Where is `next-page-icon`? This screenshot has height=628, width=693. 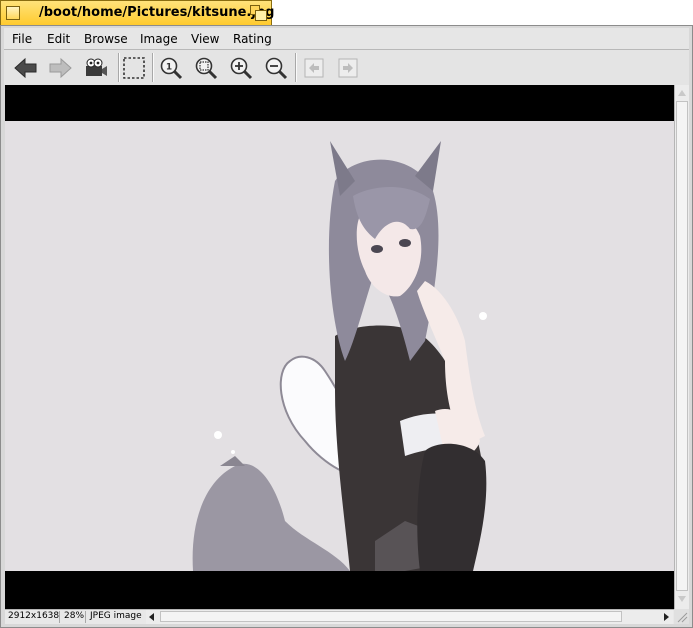
next-page-icon is located at coordinates (348, 68).